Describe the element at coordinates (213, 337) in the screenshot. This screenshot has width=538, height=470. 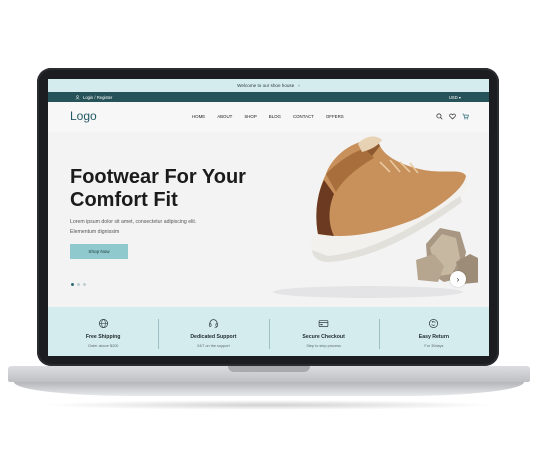
I see `feature-title: Dedicated Support` at that location.